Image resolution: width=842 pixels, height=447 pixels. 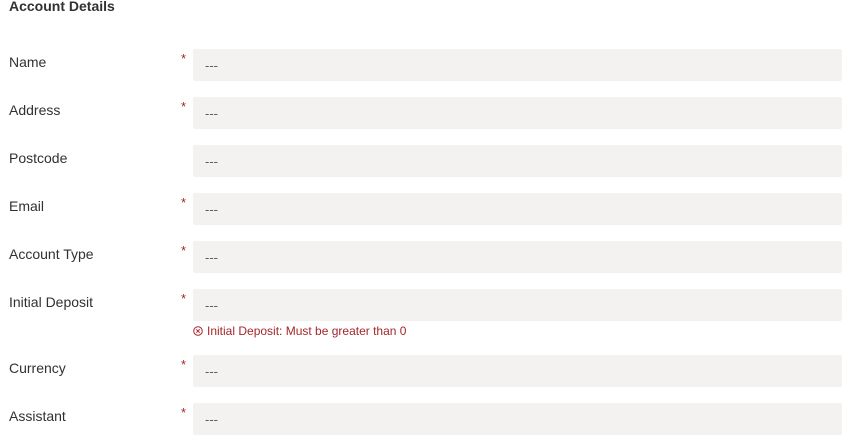 What do you see at coordinates (184, 250) in the screenshot?
I see `account-type-required-marker: *` at bounding box center [184, 250].